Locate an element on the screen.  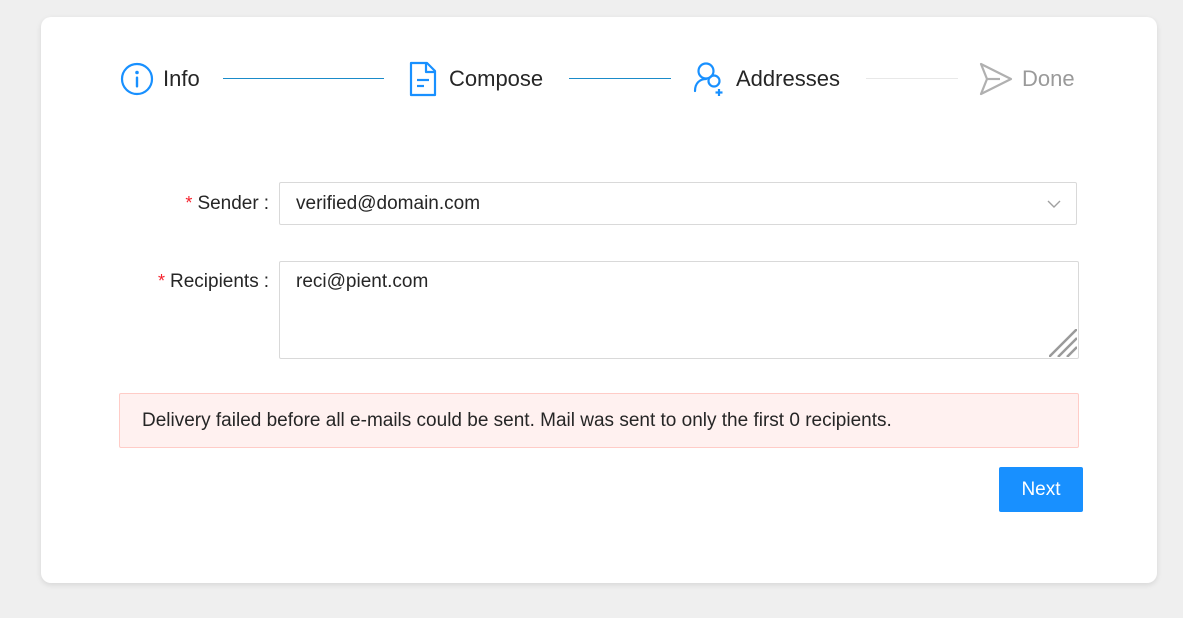
sender-select-value: verified@domain.com is located at coordinates (388, 203).